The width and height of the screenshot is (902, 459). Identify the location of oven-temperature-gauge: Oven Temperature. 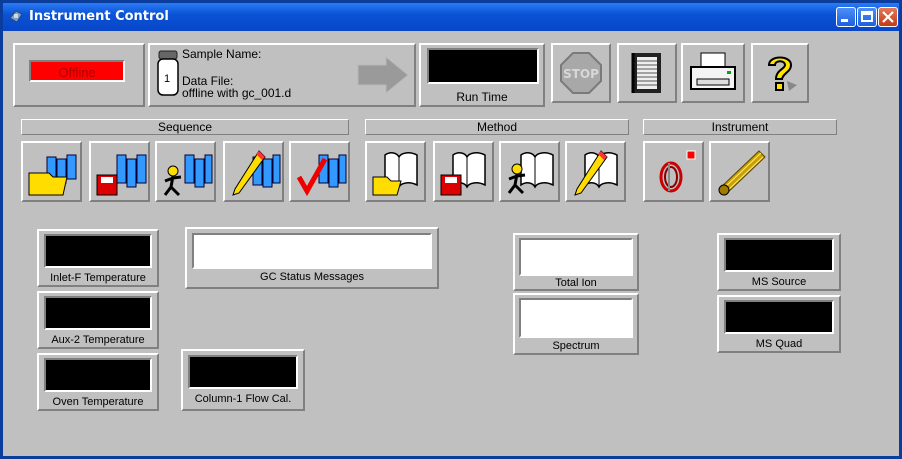
(98, 382).